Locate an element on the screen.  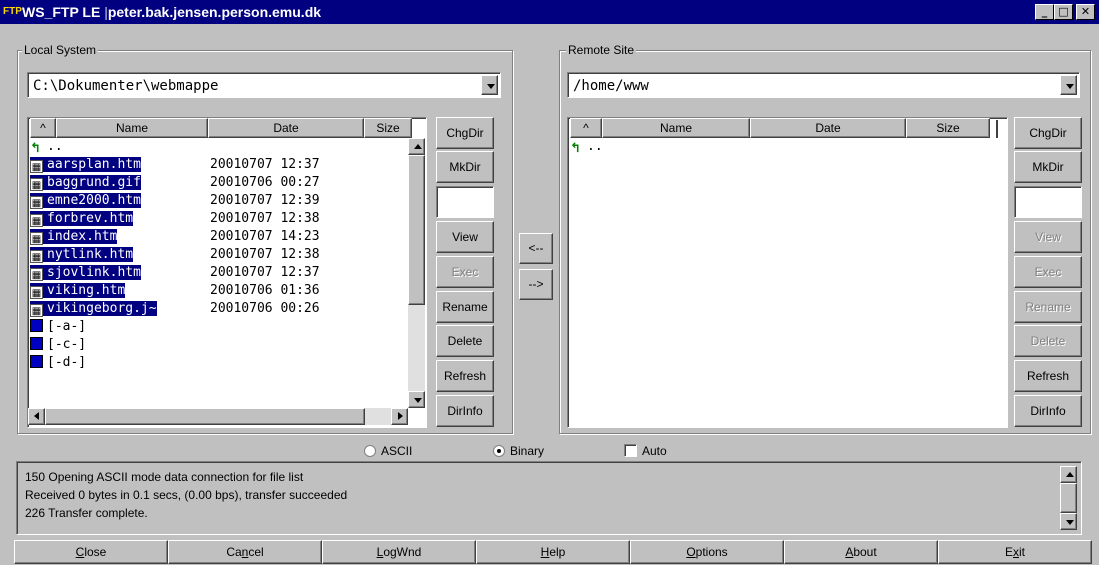
arrow-down-icon is located at coordinates (1070, 522).